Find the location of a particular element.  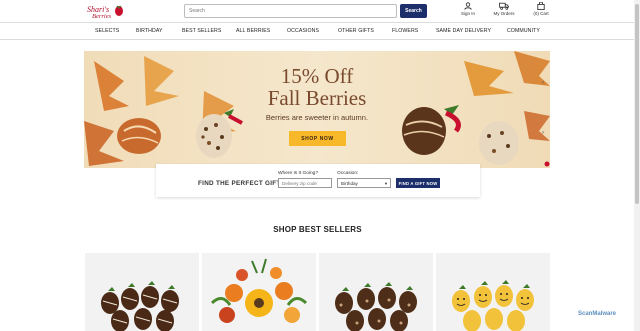

my-orders-label: My Orders is located at coordinates (504, 13).